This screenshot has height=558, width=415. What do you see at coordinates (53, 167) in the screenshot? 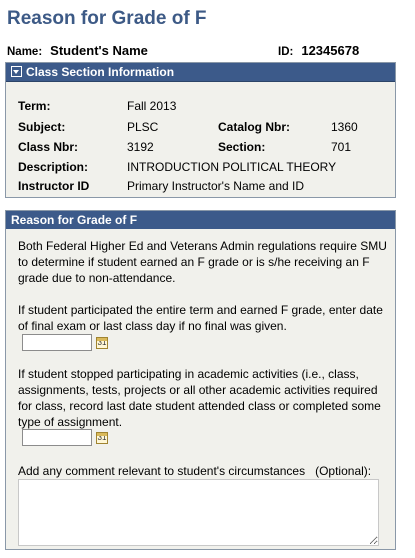
I see `description-label: Description:` at bounding box center [53, 167].